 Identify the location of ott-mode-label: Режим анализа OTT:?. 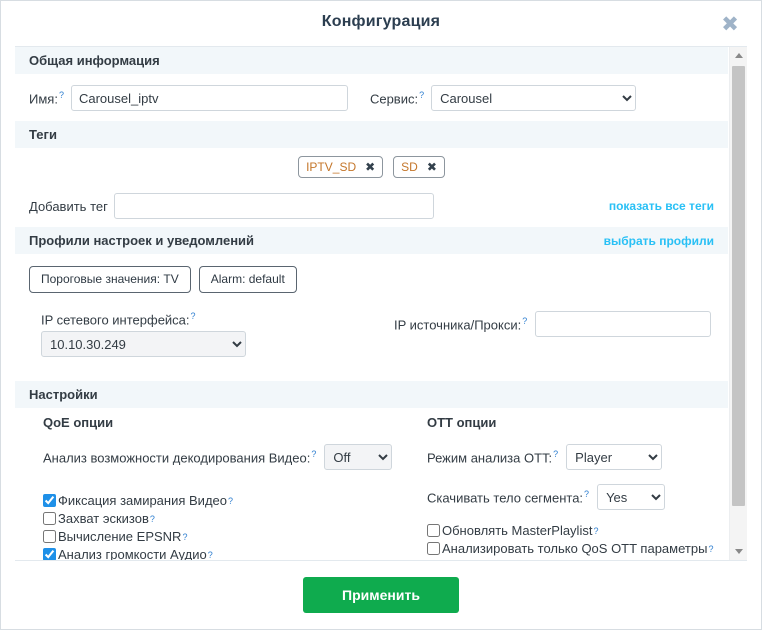
(493, 457).